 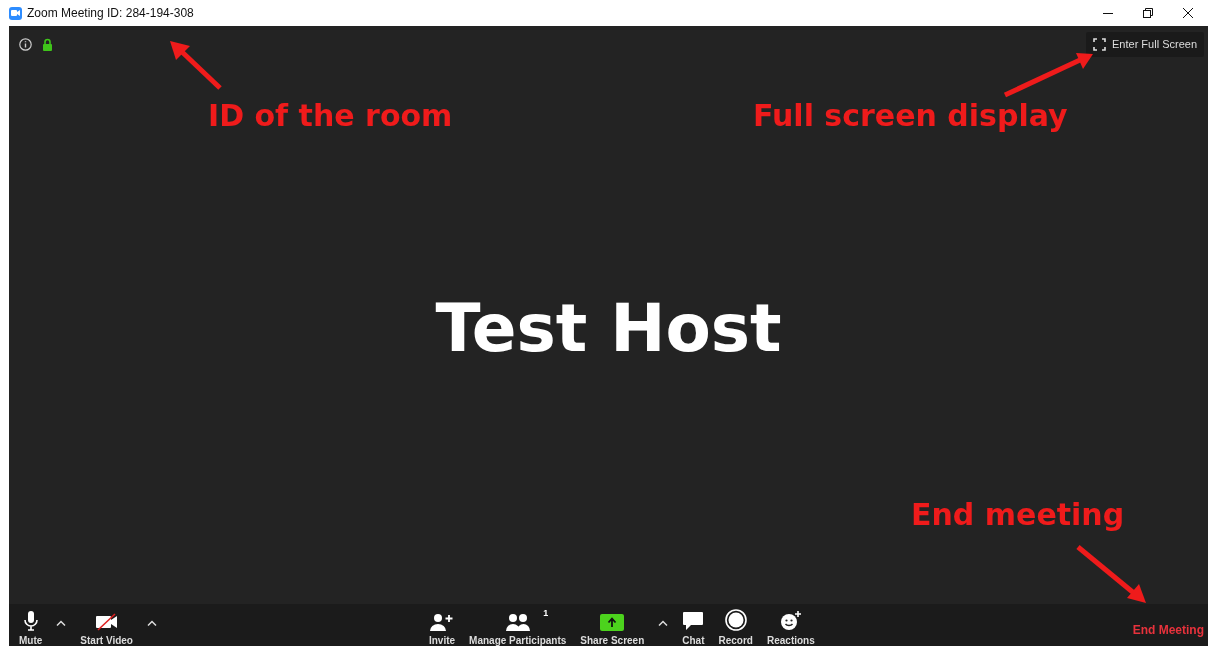 What do you see at coordinates (517, 622) in the screenshot?
I see `people-icon` at bounding box center [517, 622].